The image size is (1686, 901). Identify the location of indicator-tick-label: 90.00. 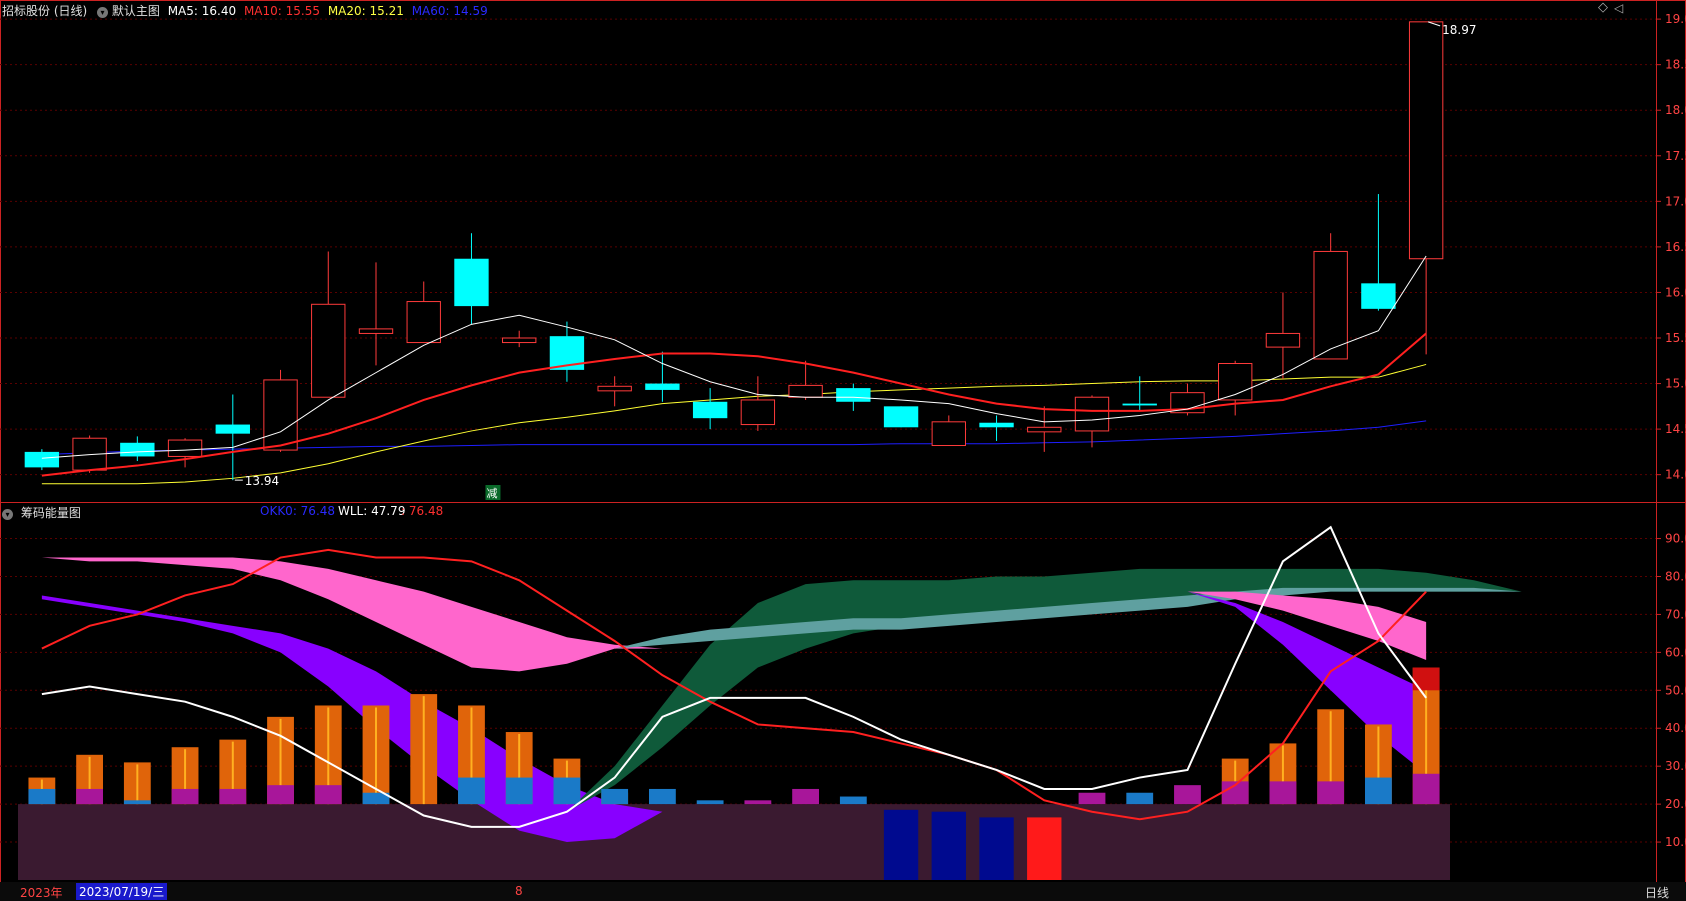
(1675, 539).